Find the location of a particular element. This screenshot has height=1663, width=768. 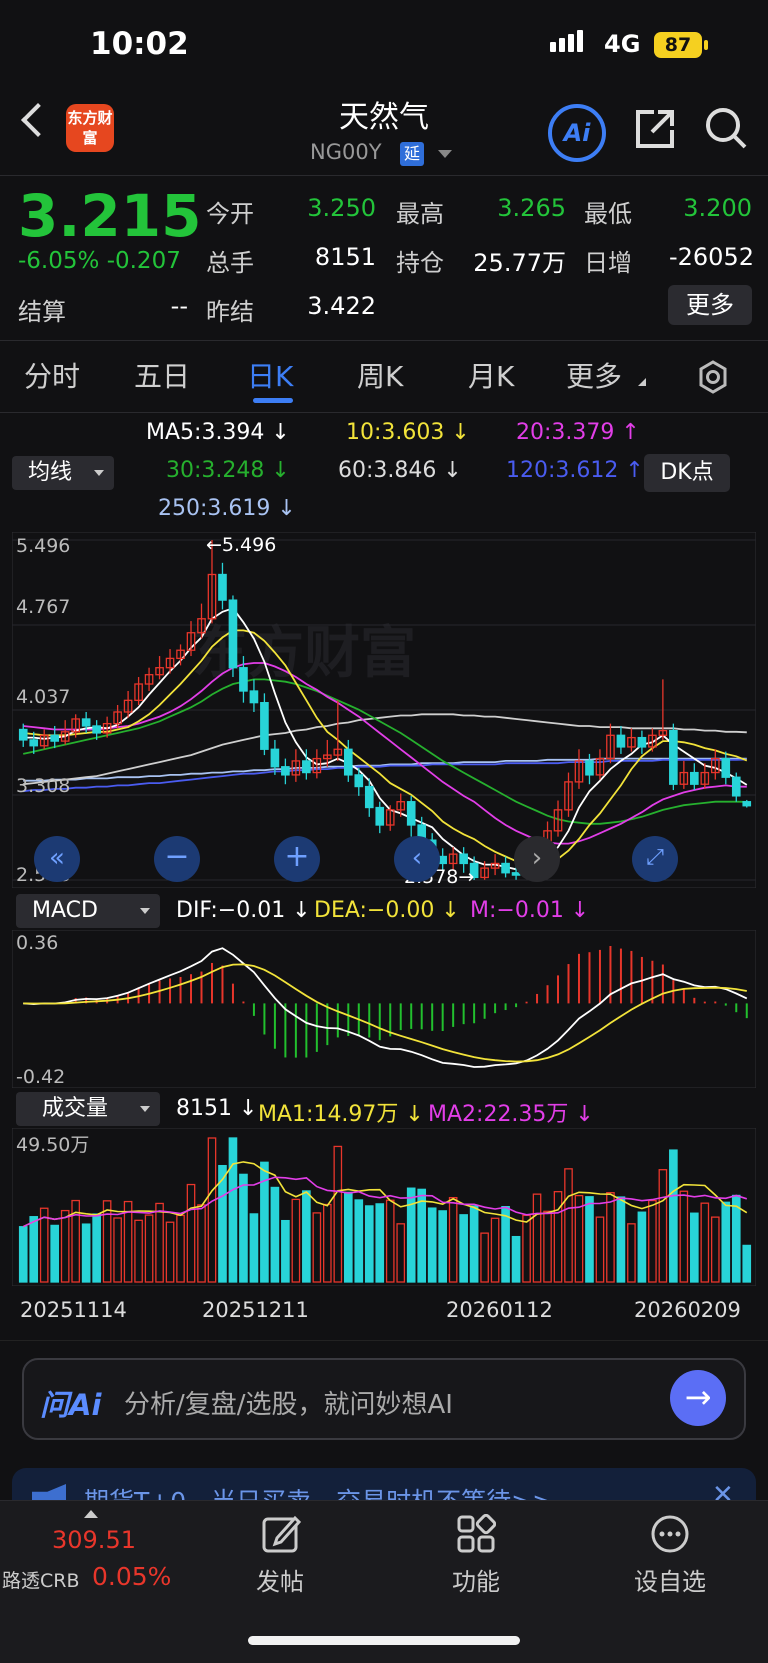

crb-index-value: 309.51 is located at coordinates (94, 1540).